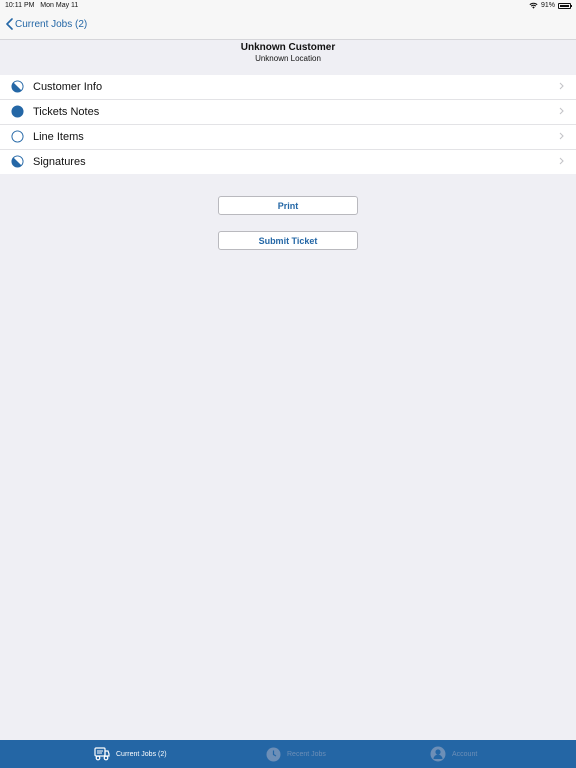 The height and width of the screenshot is (768, 576). What do you see at coordinates (288, 26) in the screenshot?
I see `nav-bar: Current Jobs (2)` at bounding box center [288, 26].